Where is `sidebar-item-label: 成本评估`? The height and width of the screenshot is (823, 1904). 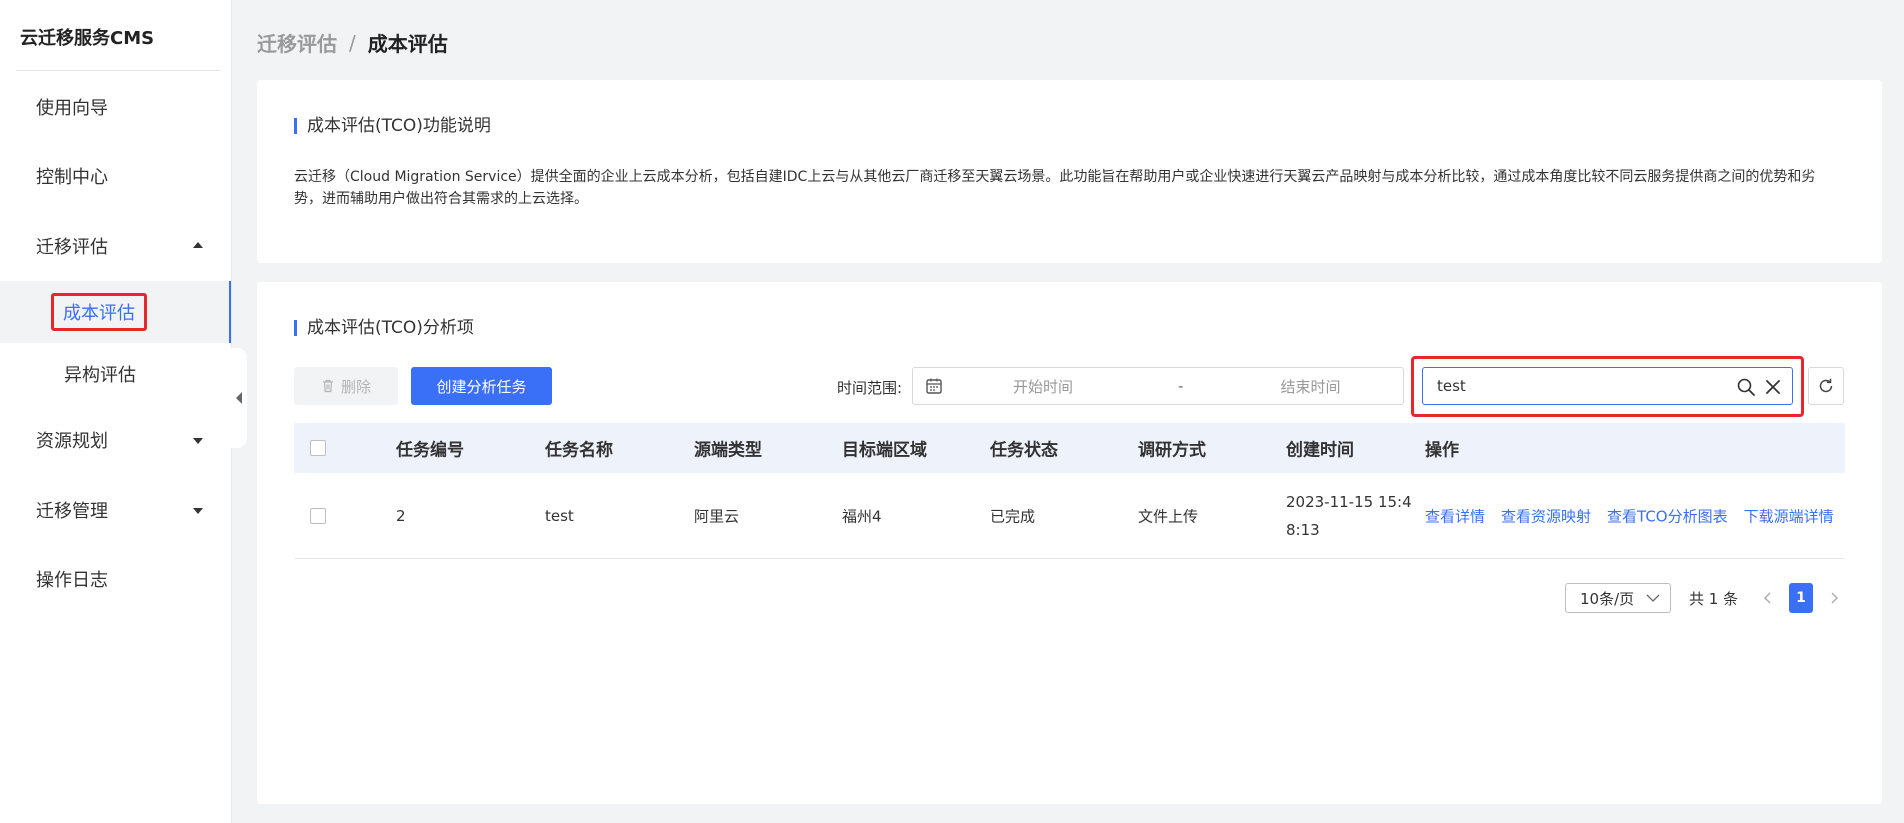 sidebar-item-label: 成本评估 is located at coordinates (99, 312).